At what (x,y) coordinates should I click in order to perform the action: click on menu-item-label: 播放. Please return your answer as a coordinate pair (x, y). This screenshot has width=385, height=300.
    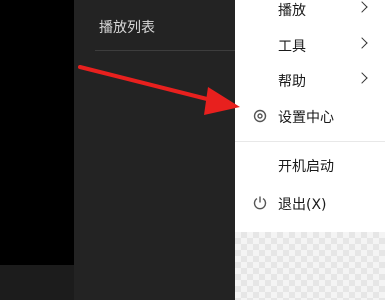
    Looking at the image, I should click on (292, 11).